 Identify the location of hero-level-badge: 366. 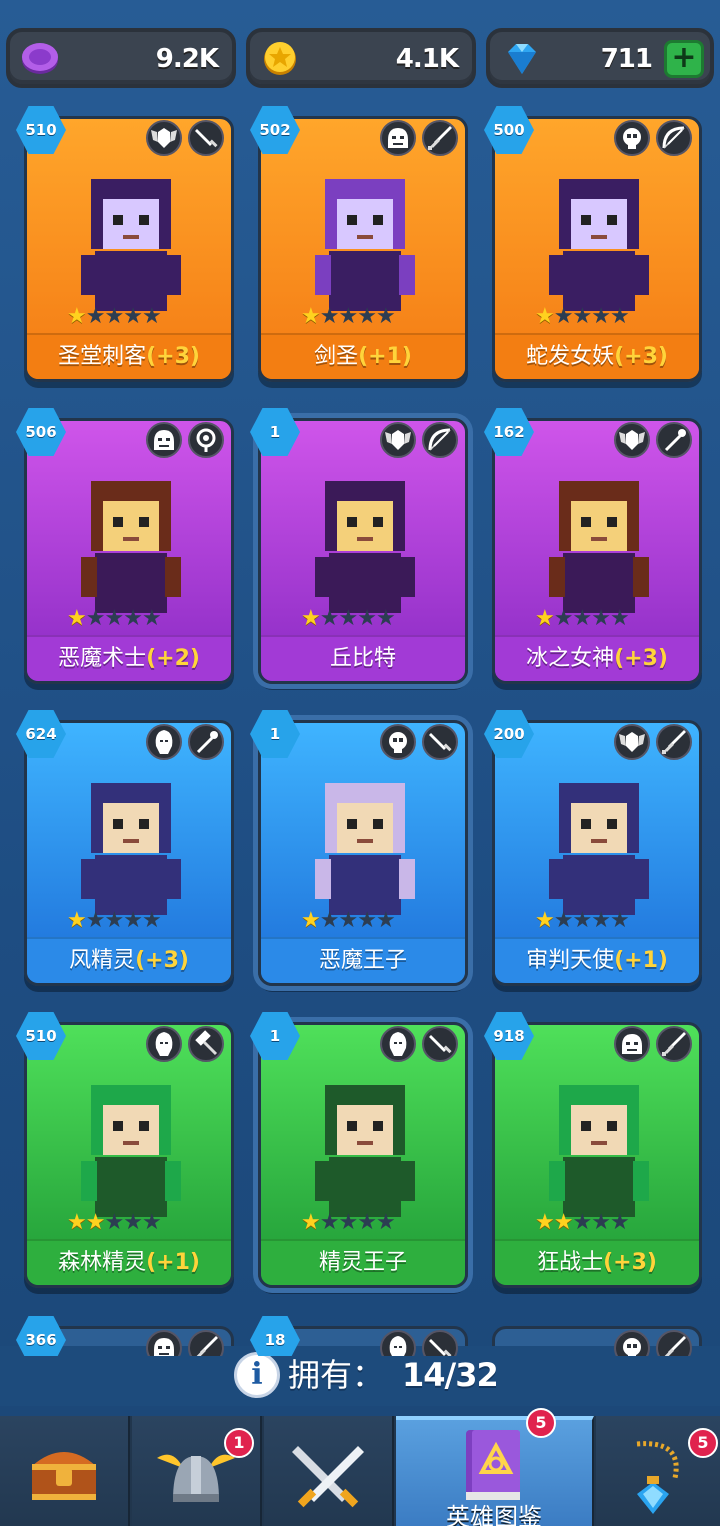
(41, 1336).